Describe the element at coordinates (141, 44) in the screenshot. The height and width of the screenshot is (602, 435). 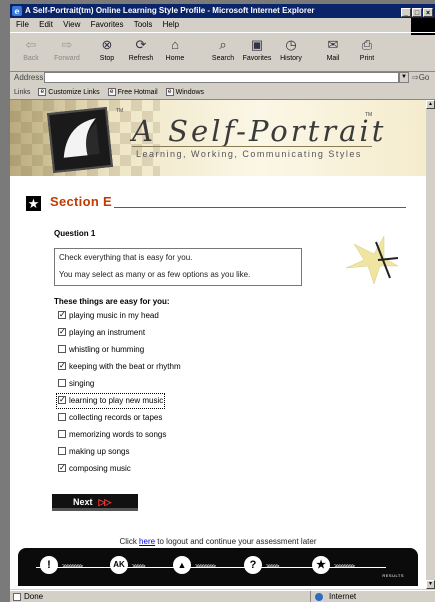
I see `refresh-icon: ⟳` at that location.